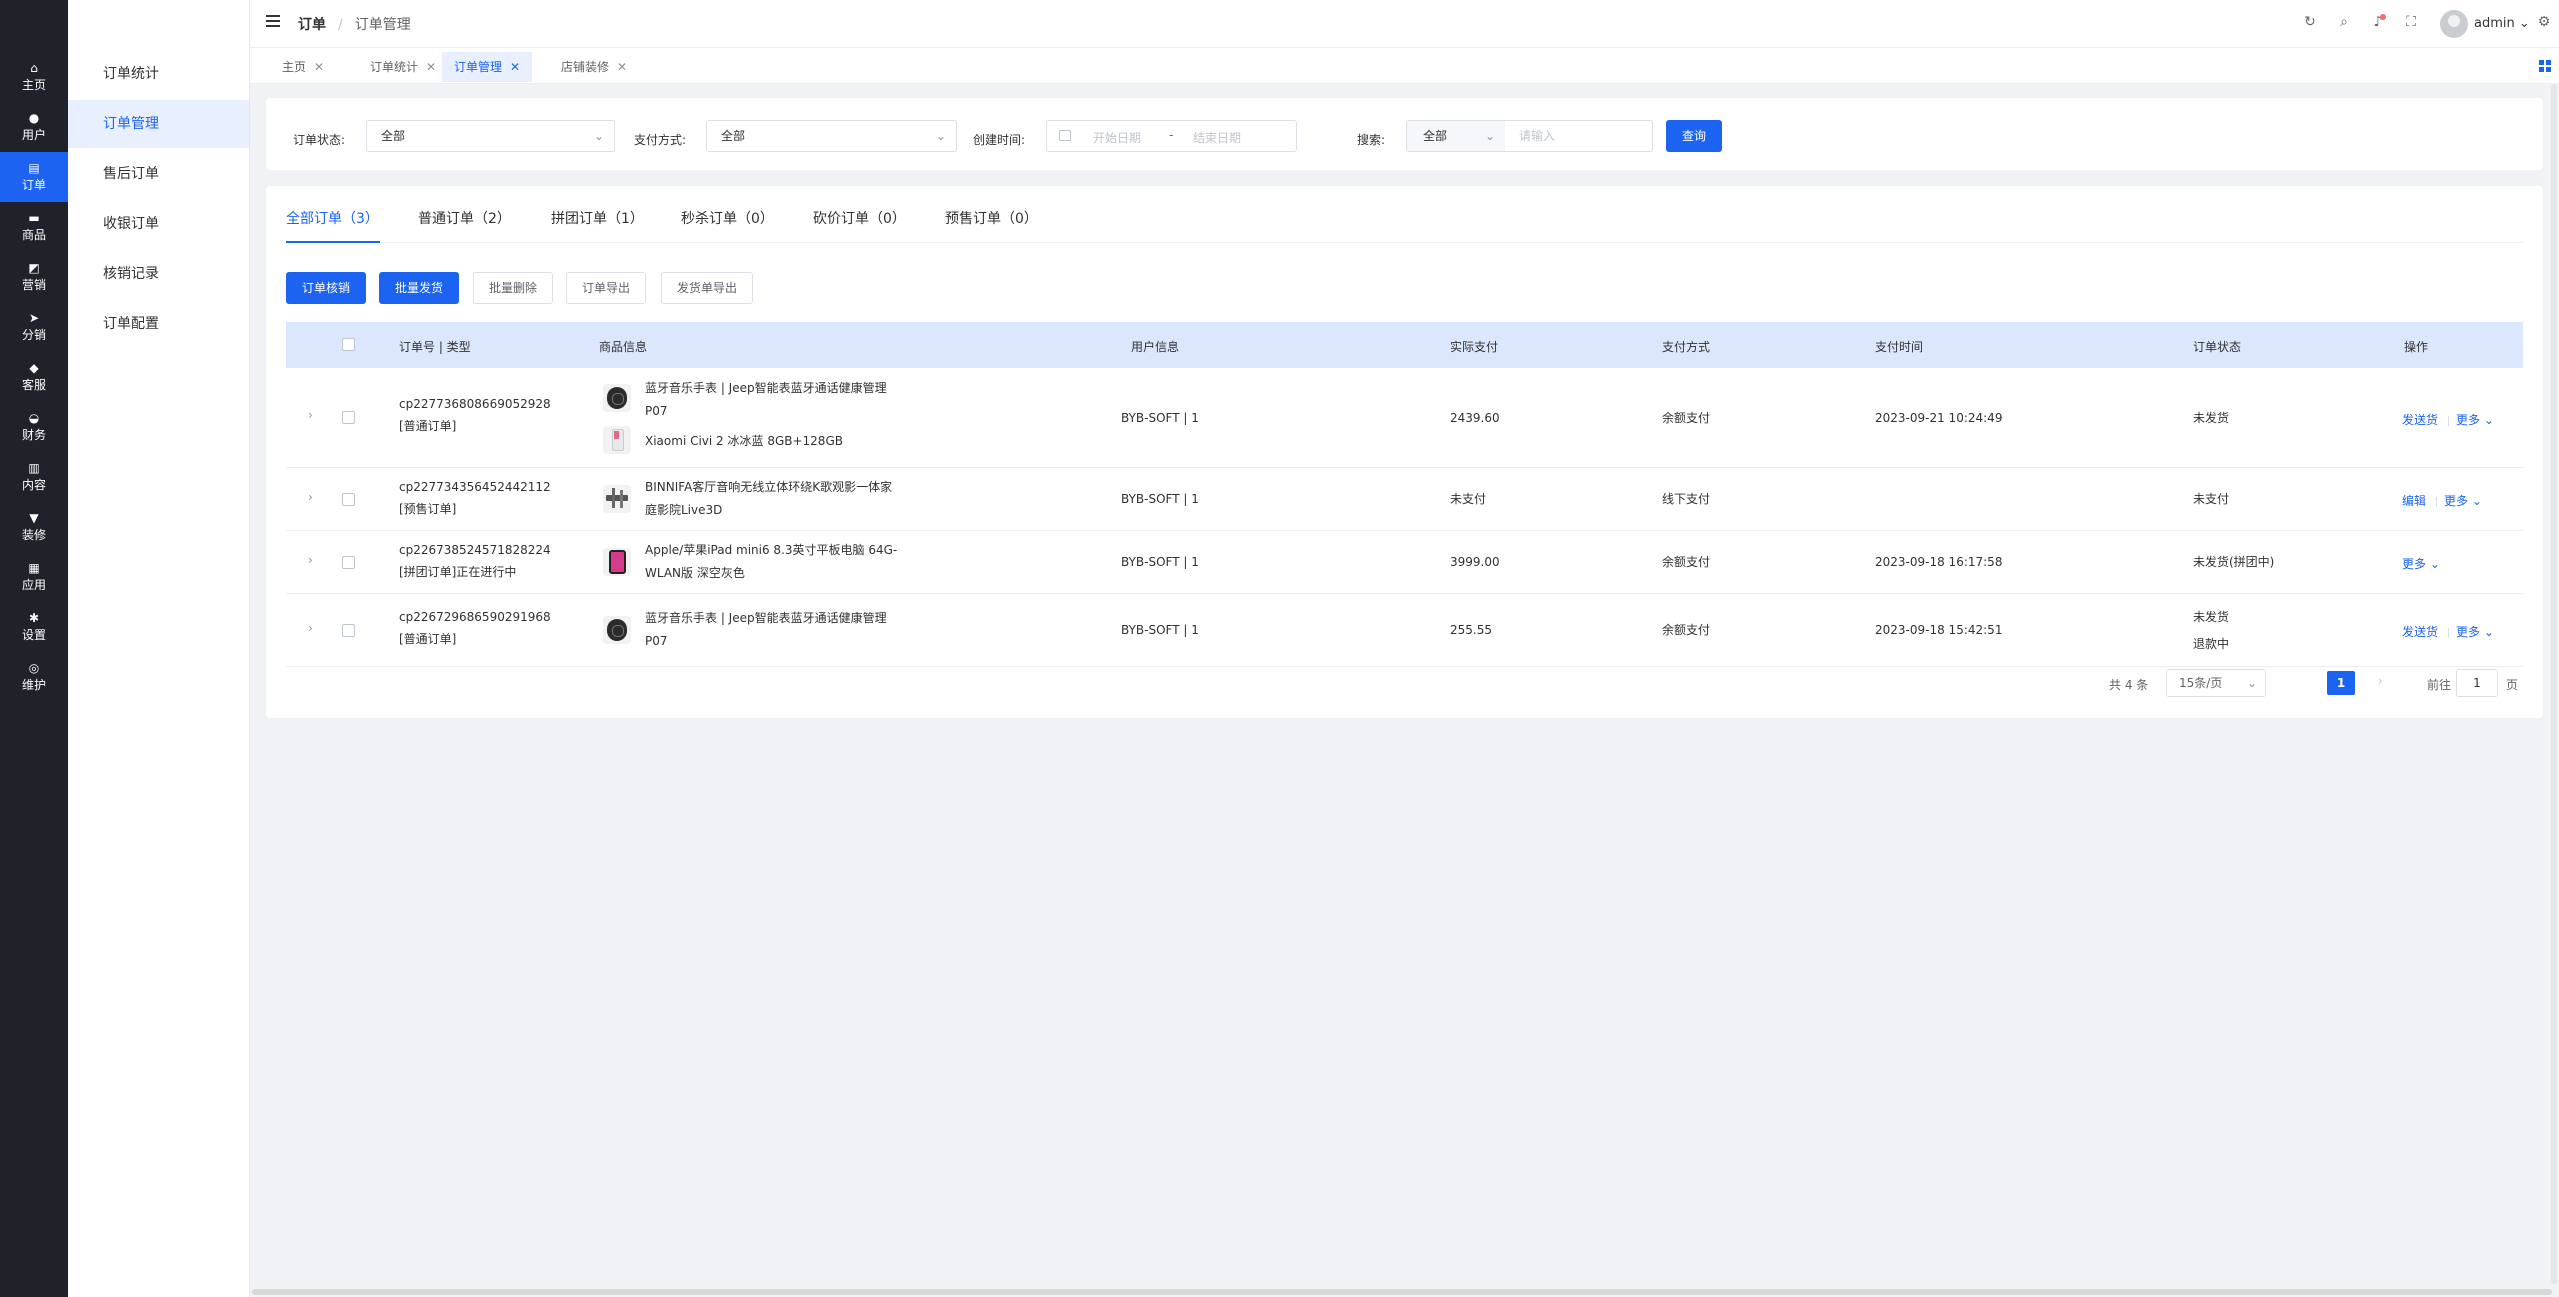 The width and height of the screenshot is (2559, 1297). I want to click on page-suffix: 页, so click(2512, 685).